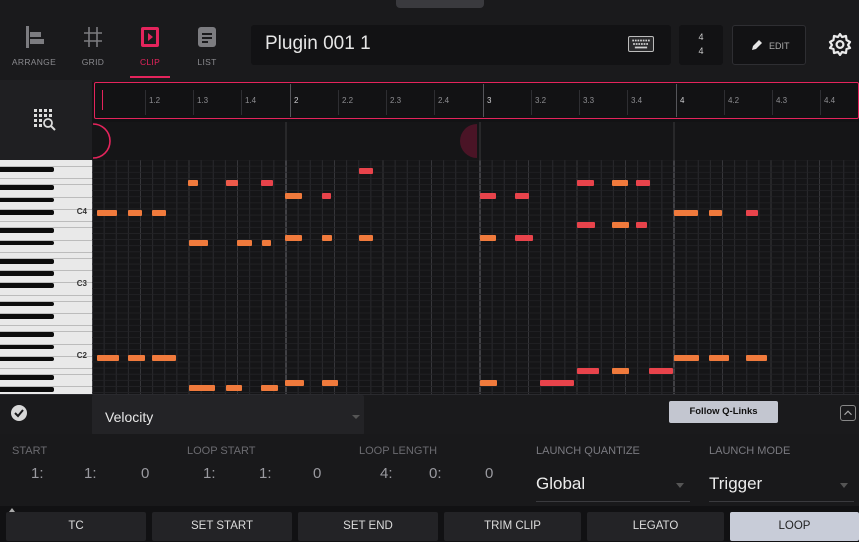 The width and height of the screenshot is (859, 542). What do you see at coordinates (476, 100) in the screenshot?
I see `loop-region-marker` at bounding box center [476, 100].